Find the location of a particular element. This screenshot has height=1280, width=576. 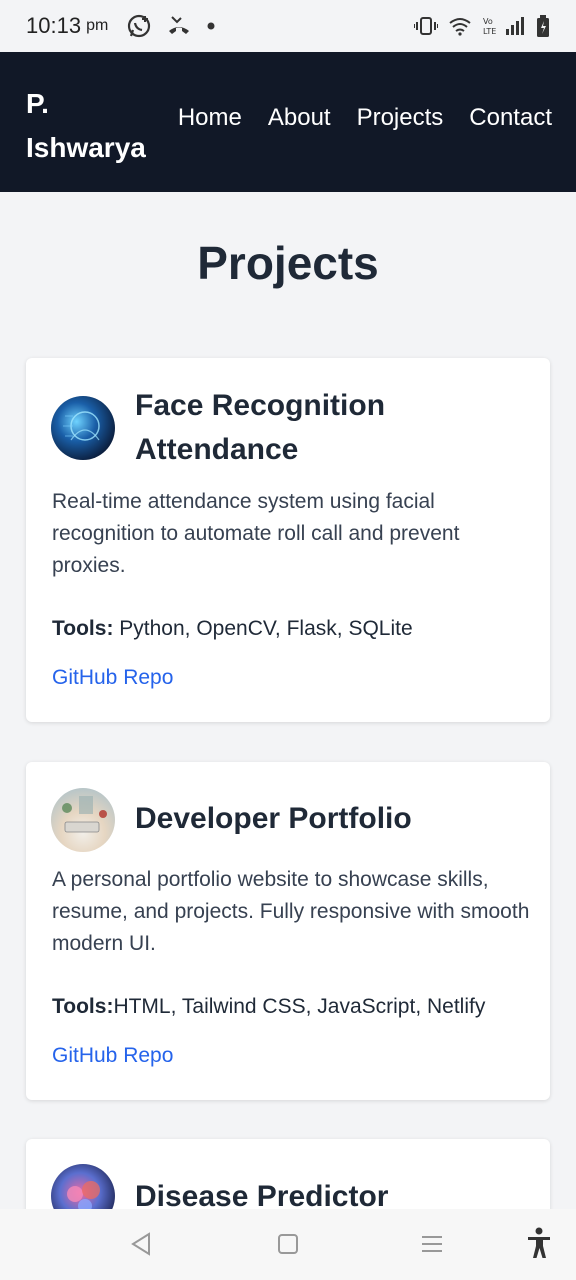

nav-link-contact: Contact is located at coordinates (510, 118).